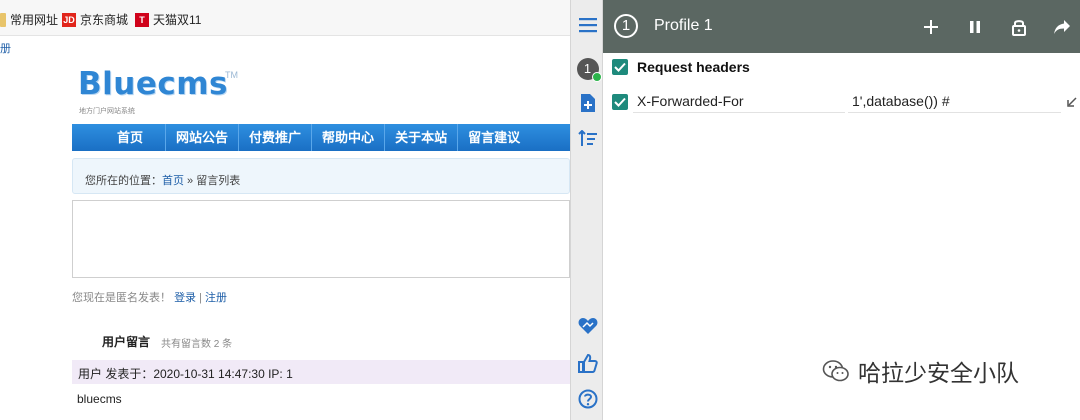 The image size is (1080, 420). What do you see at coordinates (954, 112) in the screenshot?
I see `header-value-underline` at bounding box center [954, 112].